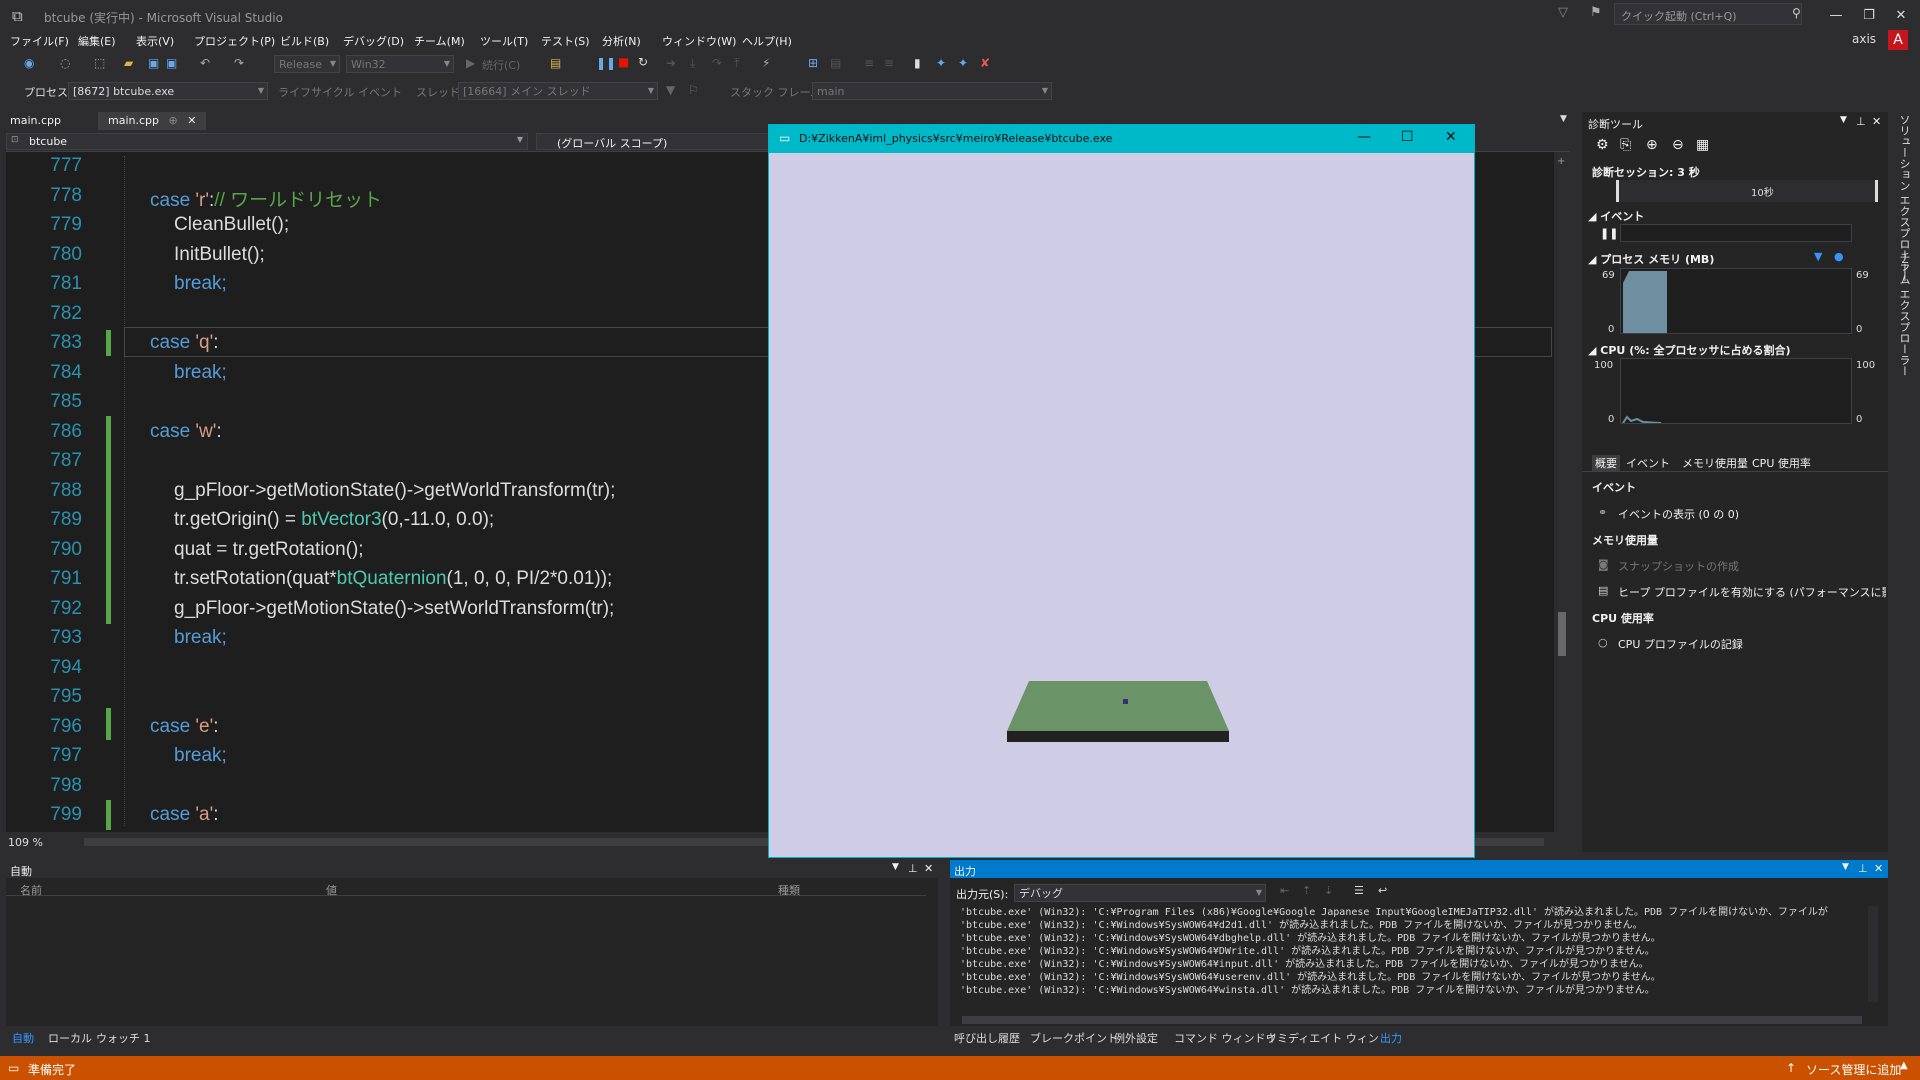  I want to click on add-to-source-control-button: ソース管理に追加, so click(1853, 1069).